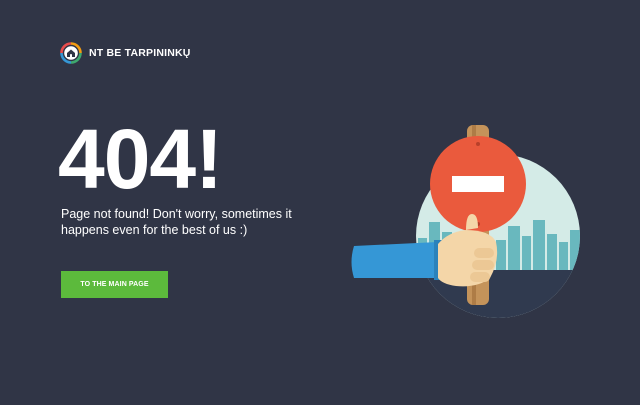 This screenshot has height=405, width=640. Describe the element at coordinates (397, 260) in the screenshot. I see `sleeve` at that location.